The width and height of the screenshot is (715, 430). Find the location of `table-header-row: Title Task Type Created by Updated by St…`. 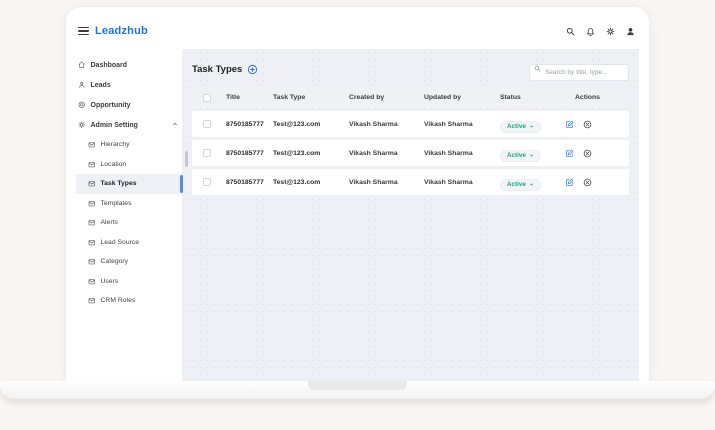

table-header-row: Title Task Type Created by Updated by St… is located at coordinates (410, 97).